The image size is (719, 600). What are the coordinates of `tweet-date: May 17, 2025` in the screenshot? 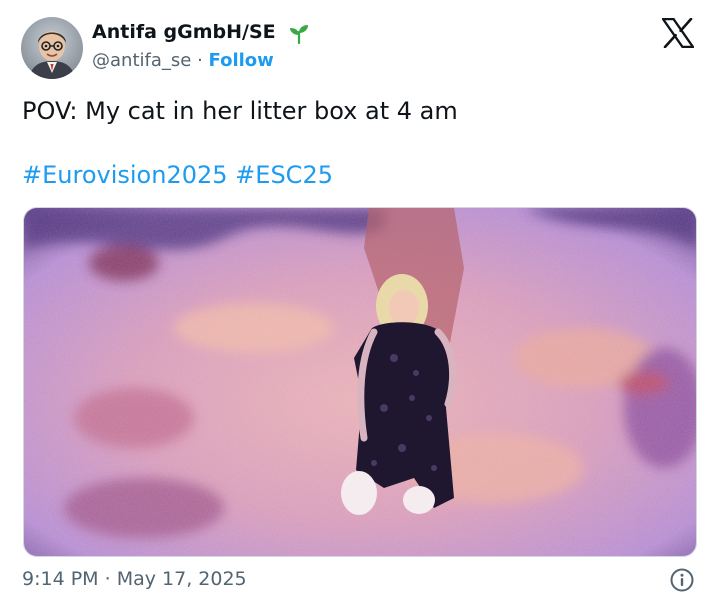 It's located at (181, 579).